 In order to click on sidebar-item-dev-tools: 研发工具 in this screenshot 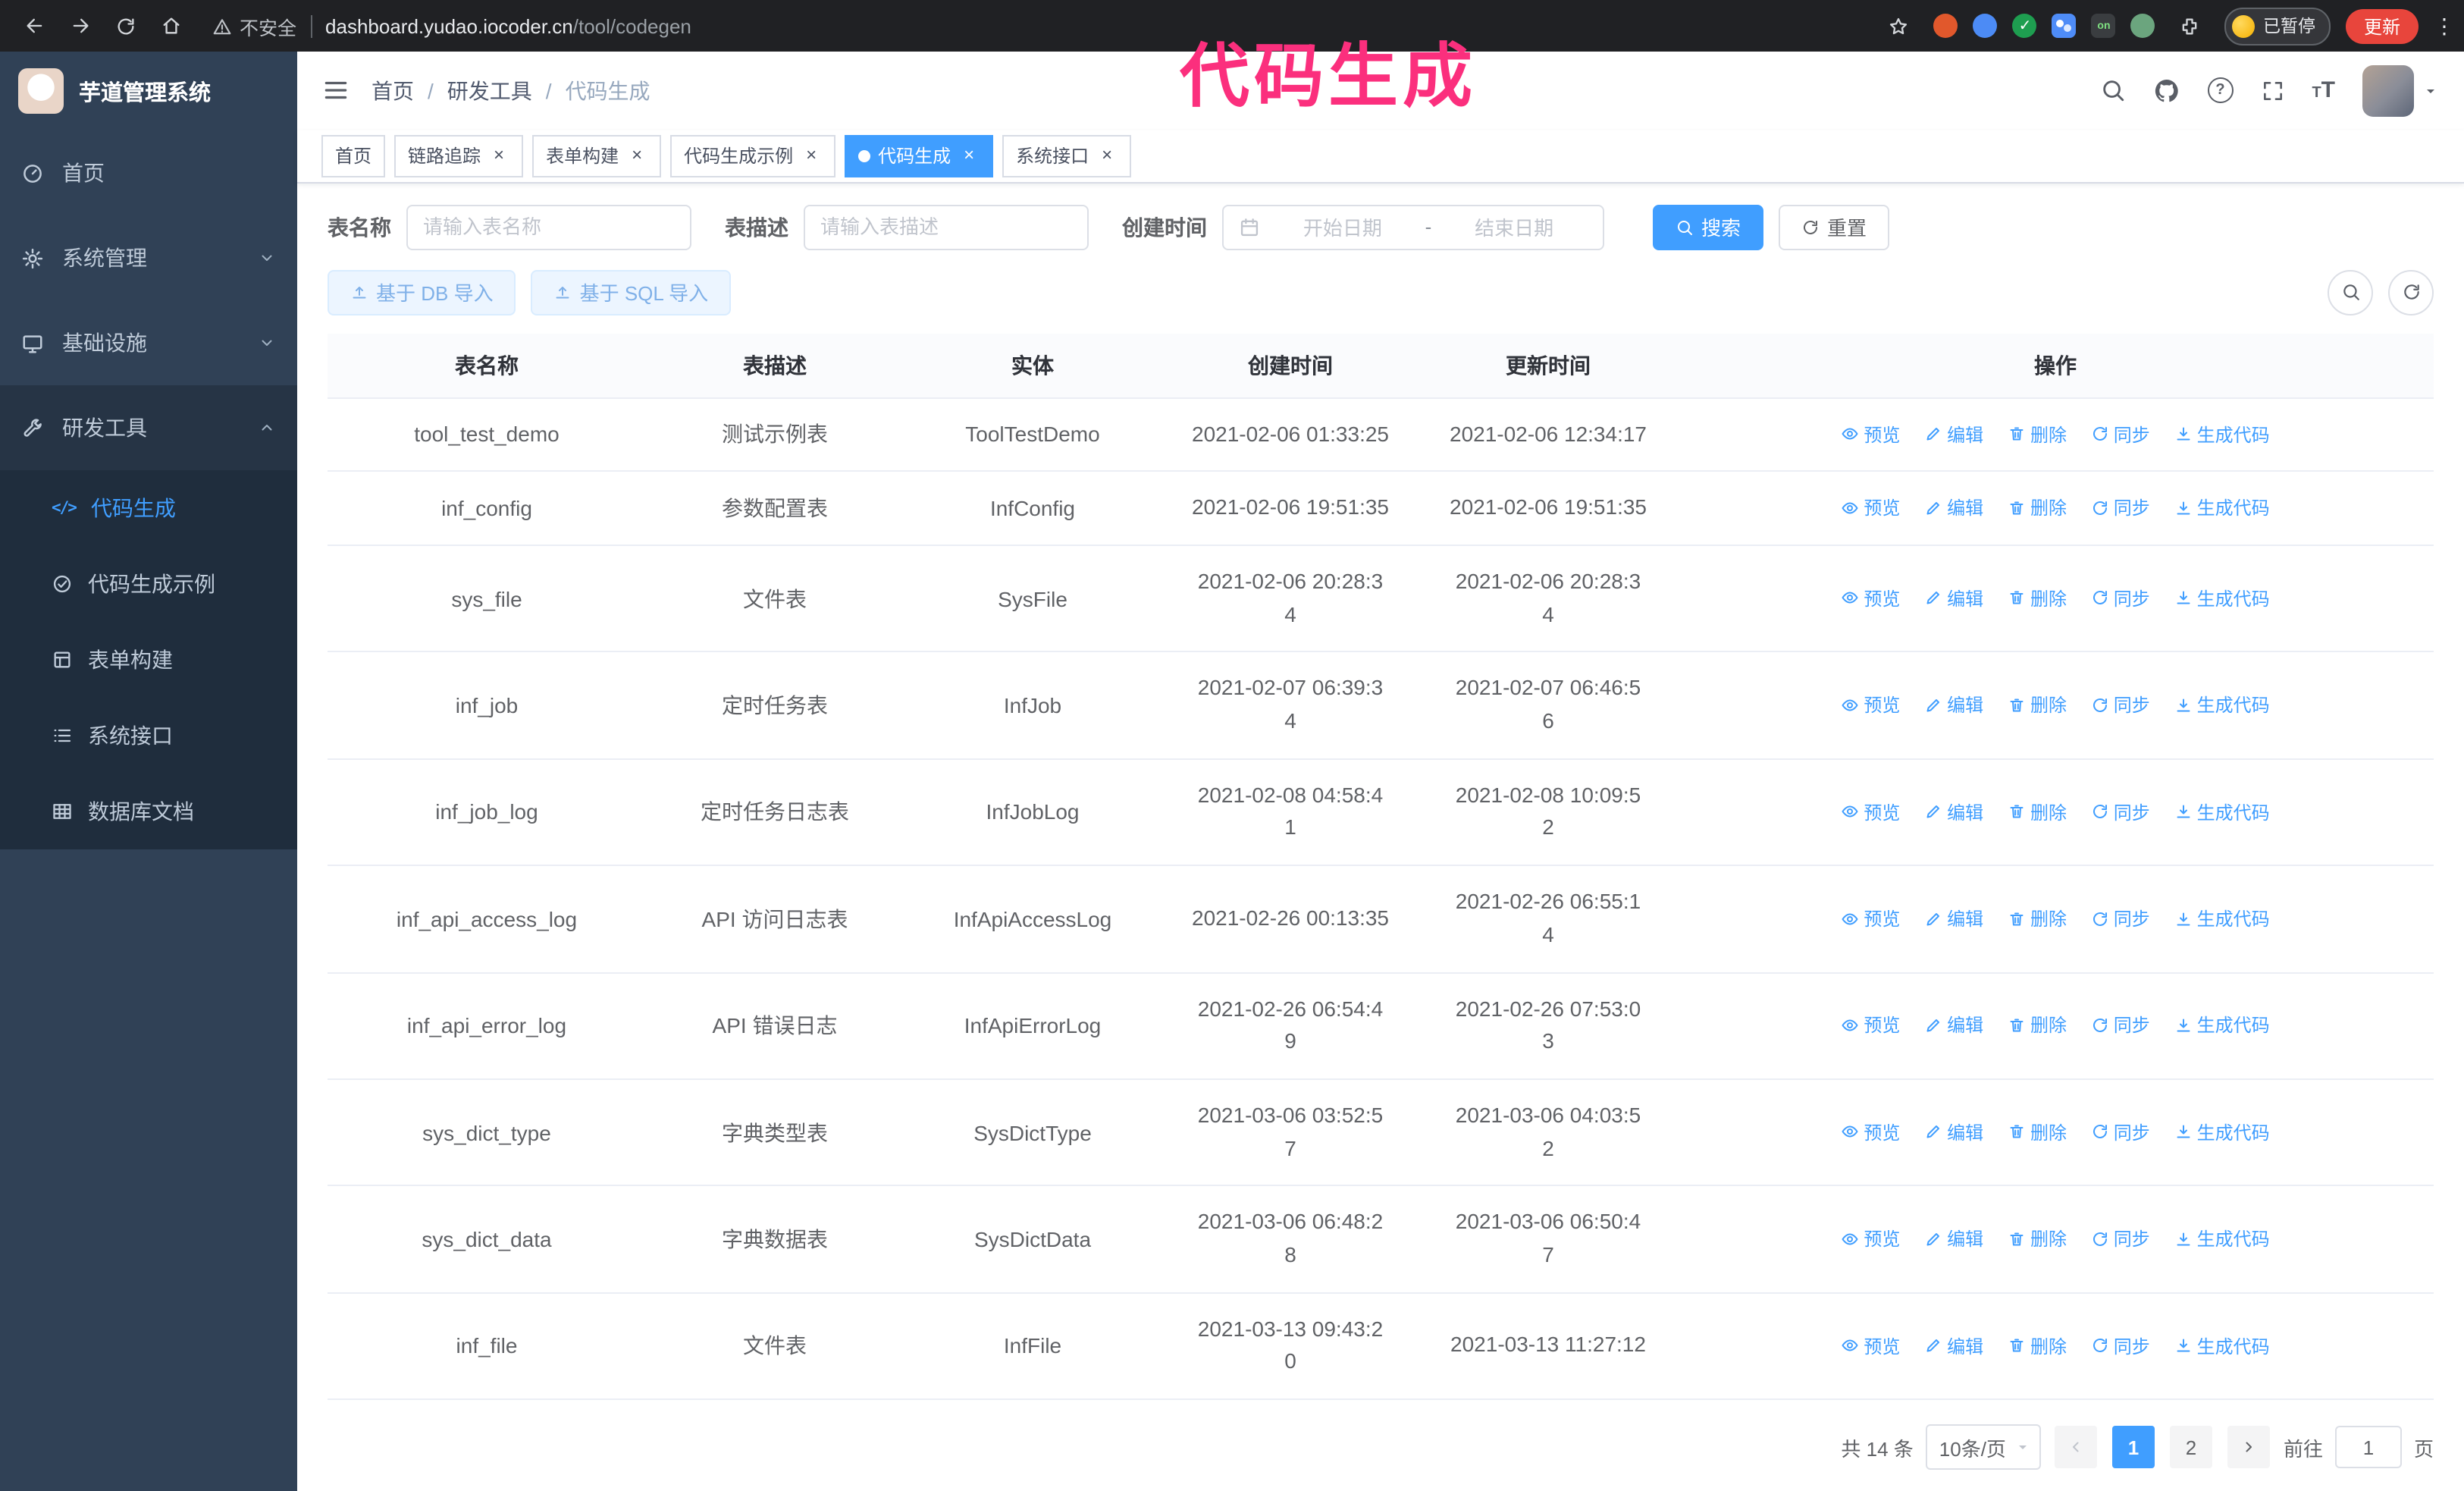, I will do `click(148, 427)`.